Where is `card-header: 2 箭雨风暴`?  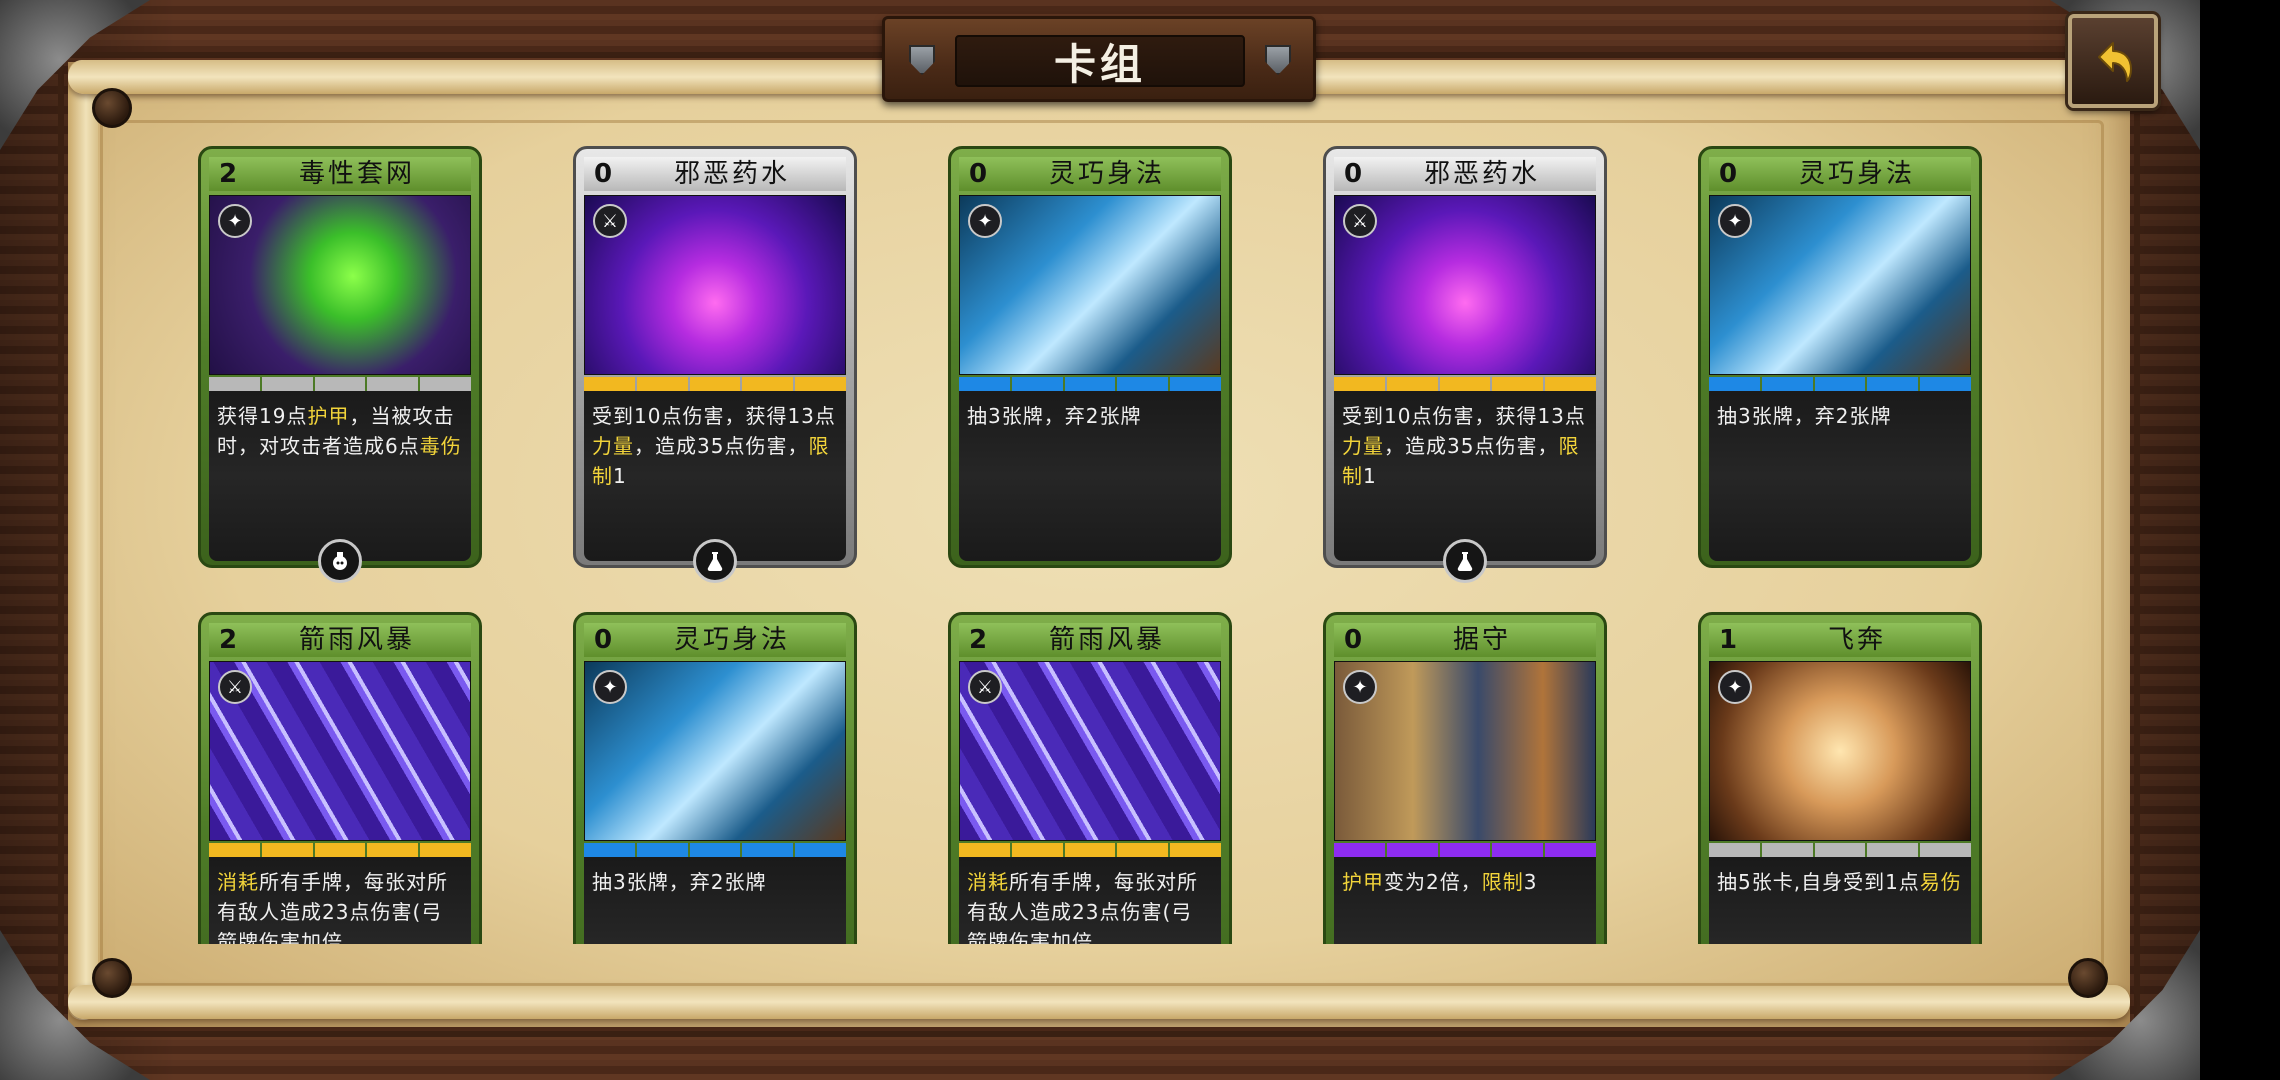 card-header: 2 箭雨风暴 is located at coordinates (1090, 640).